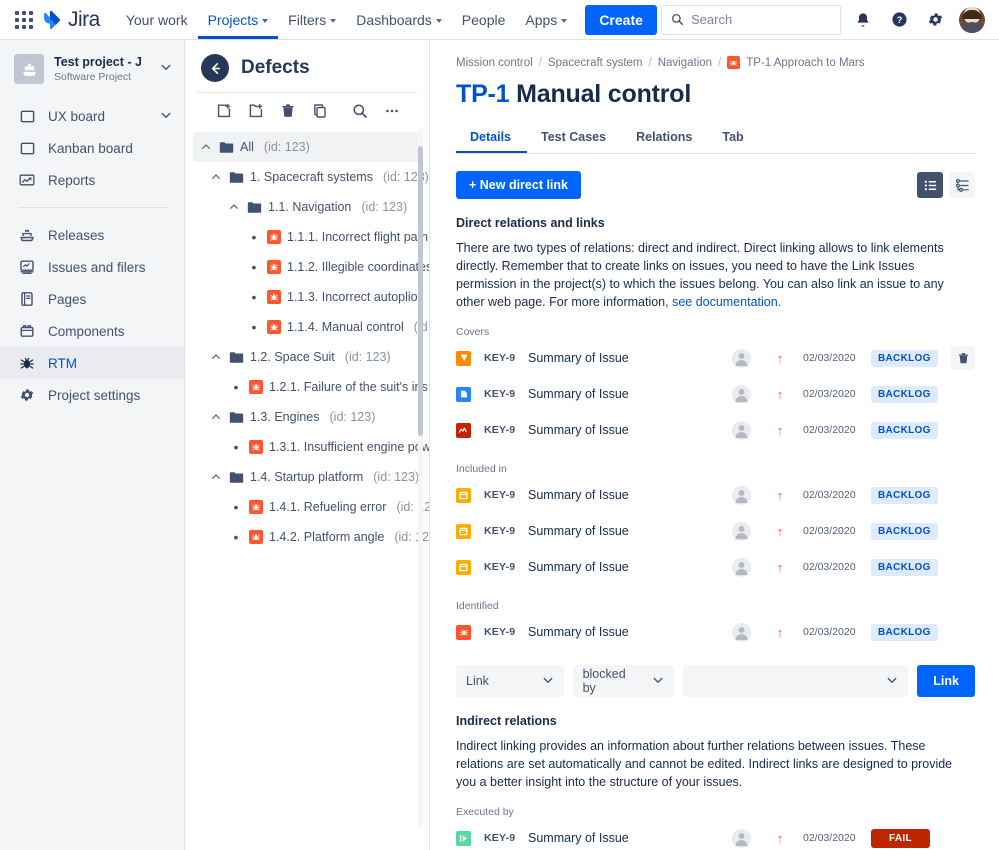  Describe the element at coordinates (92, 331) in the screenshot. I see `sidebar-item-components: Components` at that location.